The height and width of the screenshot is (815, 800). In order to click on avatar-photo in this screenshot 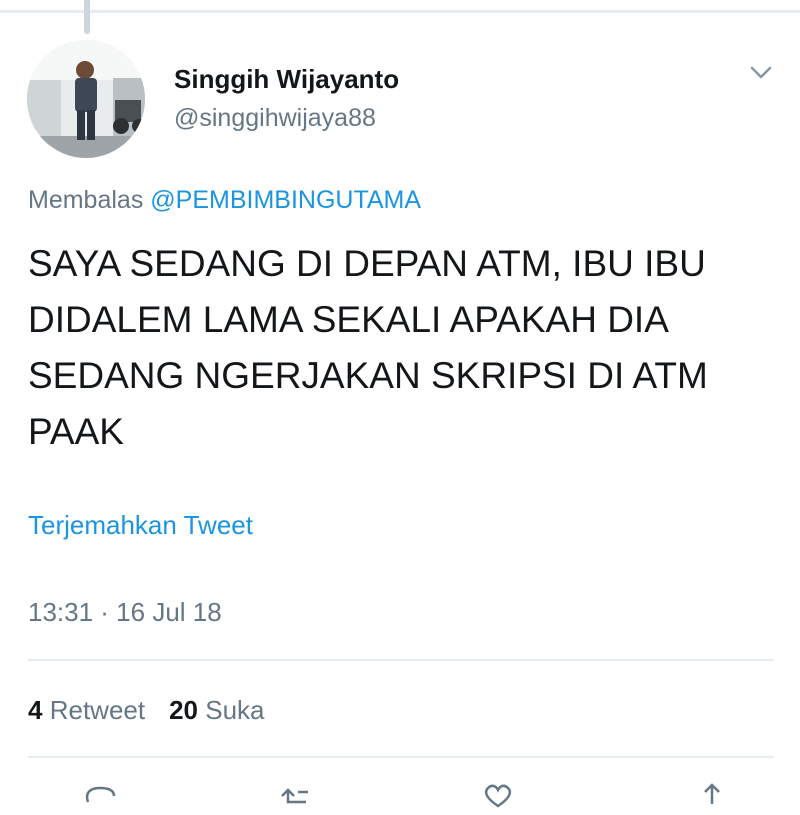, I will do `click(86, 99)`.